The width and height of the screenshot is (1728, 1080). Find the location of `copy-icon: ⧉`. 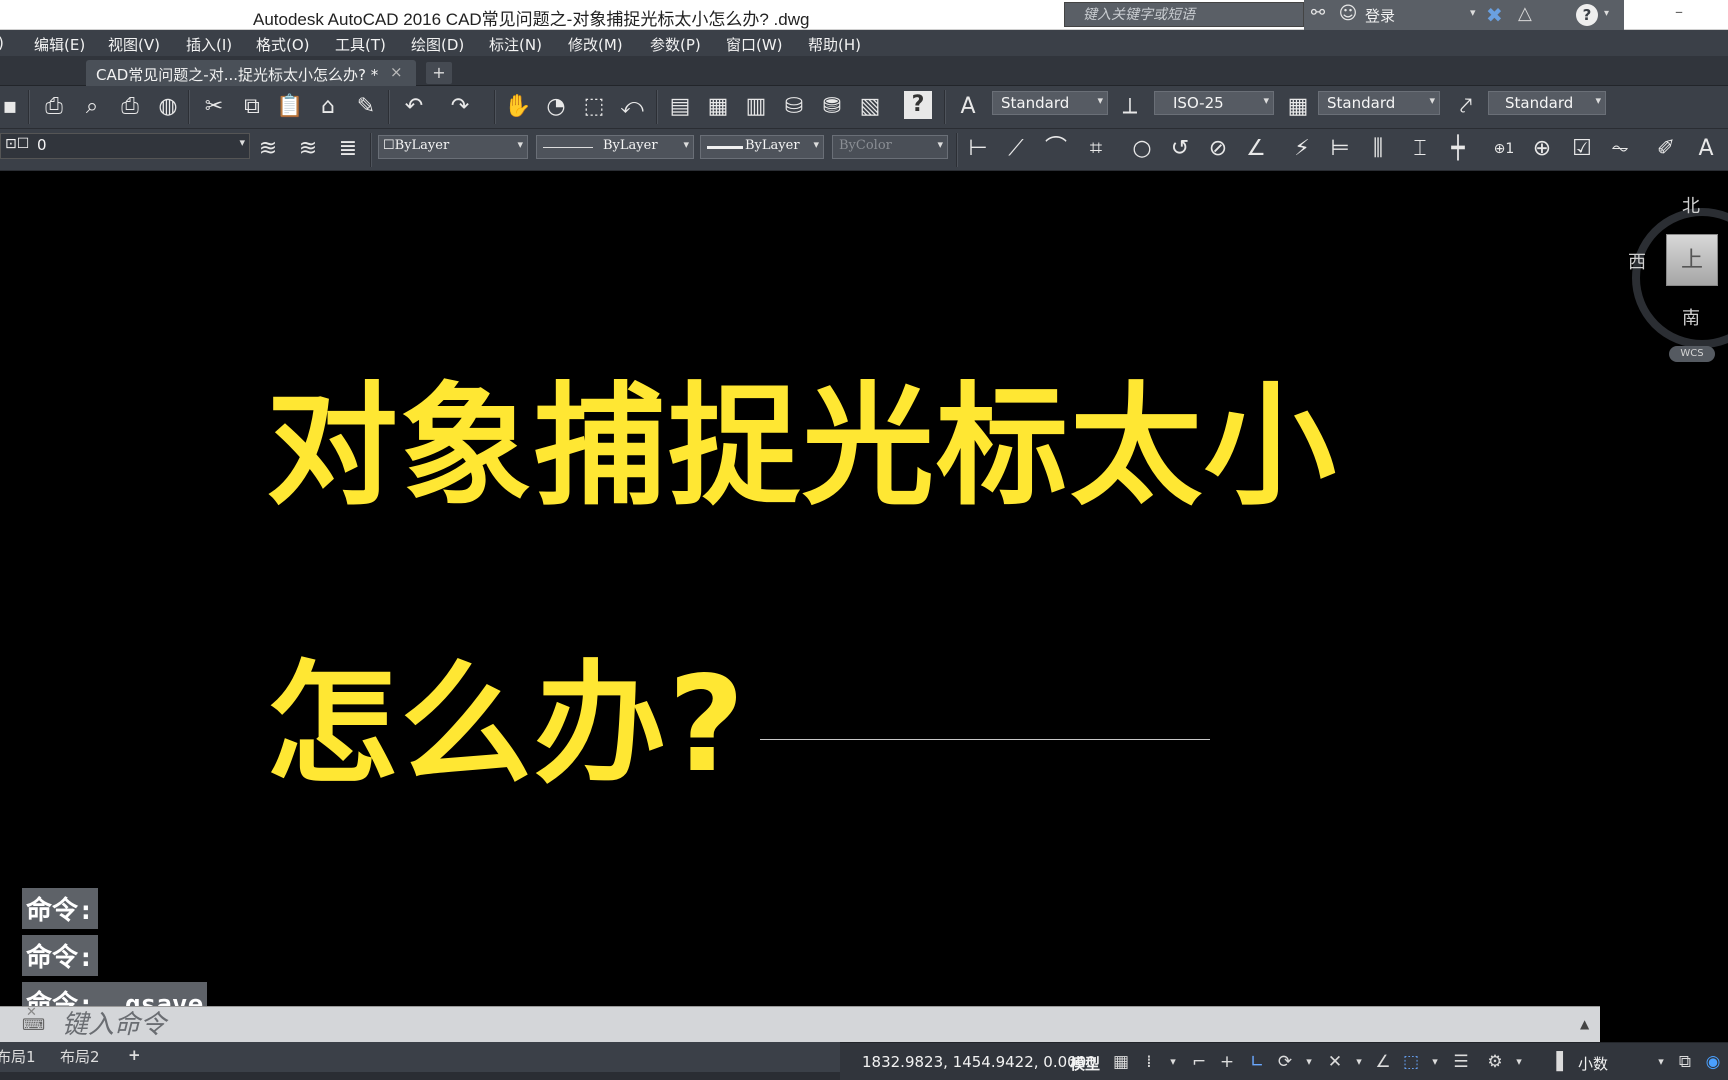

copy-icon: ⧉ is located at coordinates (252, 107).